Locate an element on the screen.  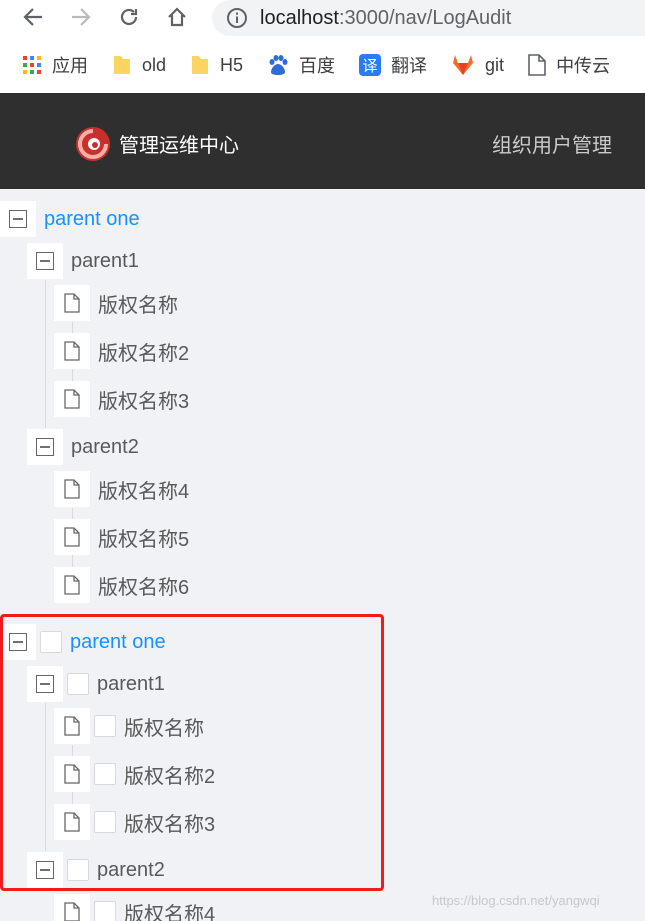
tree-leaf: 版权名称6 is located at coordinates (121, 585).